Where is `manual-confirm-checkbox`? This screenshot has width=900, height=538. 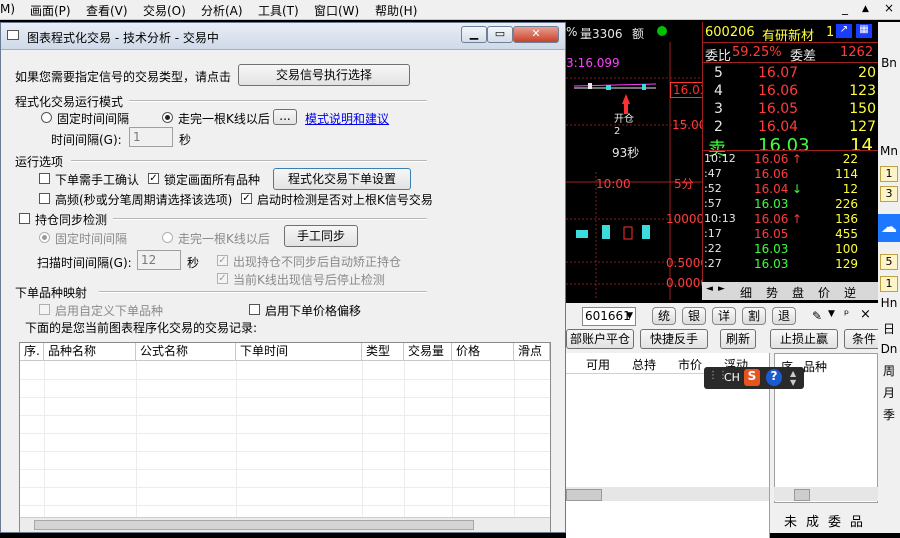
manual-confirm-checkbox is located at coordinates (44, 178).